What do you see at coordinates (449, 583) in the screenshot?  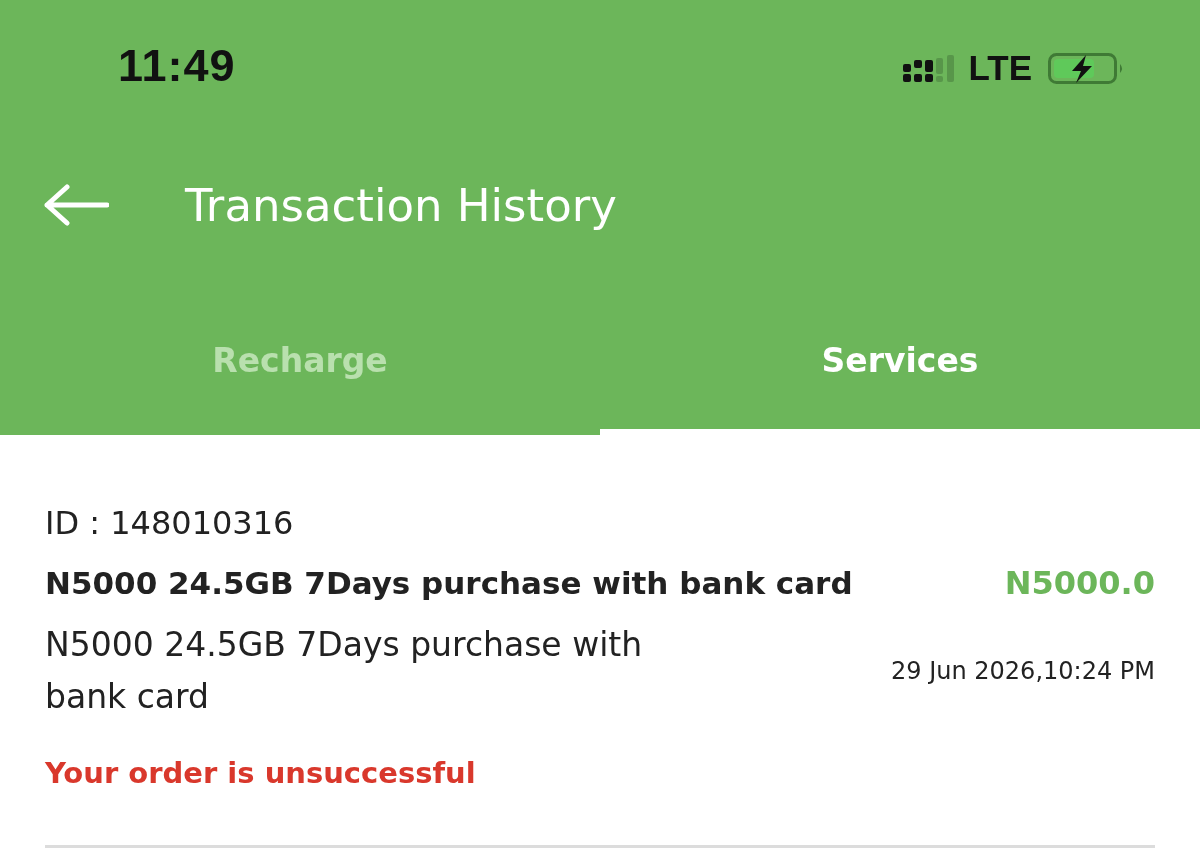 I see `transaction-title: N5000 24.5GB 7Days purchase with bank card` at bounding box center [449, 583].